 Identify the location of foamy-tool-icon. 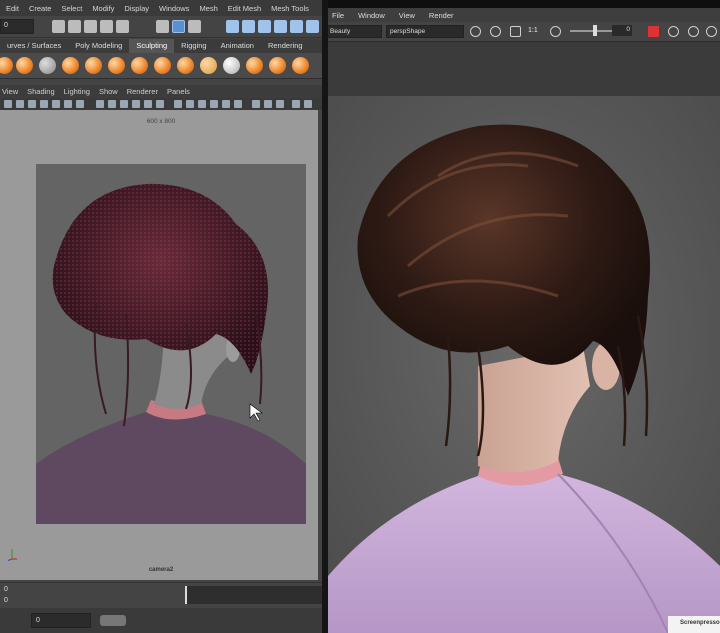
(139, 65).